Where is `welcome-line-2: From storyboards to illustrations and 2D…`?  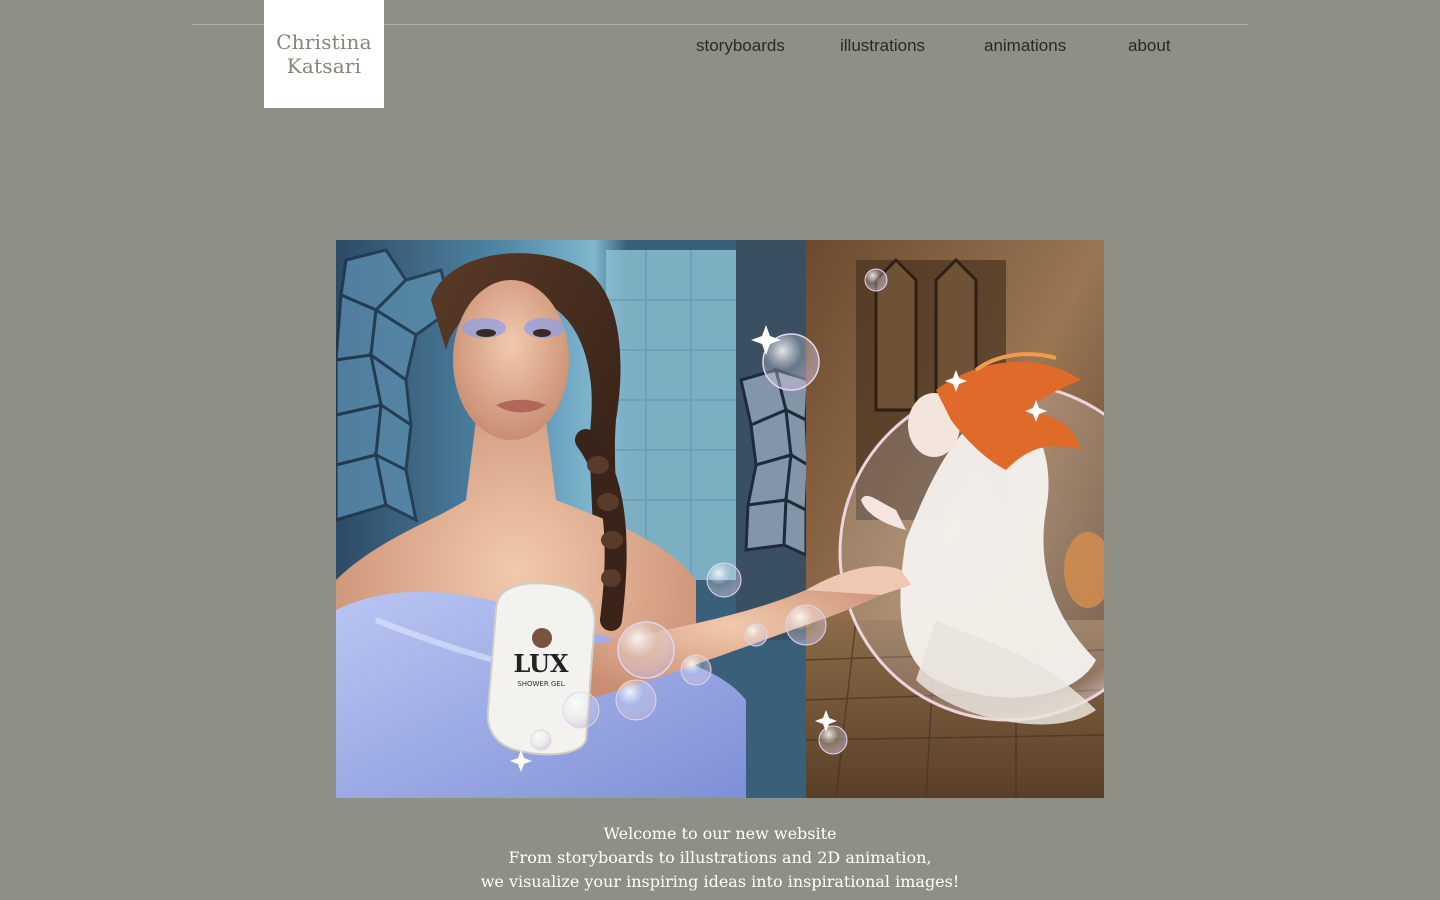 welcome-line-2: From storyboards to illustrations and 2D… is located at coordinates (720, 857).